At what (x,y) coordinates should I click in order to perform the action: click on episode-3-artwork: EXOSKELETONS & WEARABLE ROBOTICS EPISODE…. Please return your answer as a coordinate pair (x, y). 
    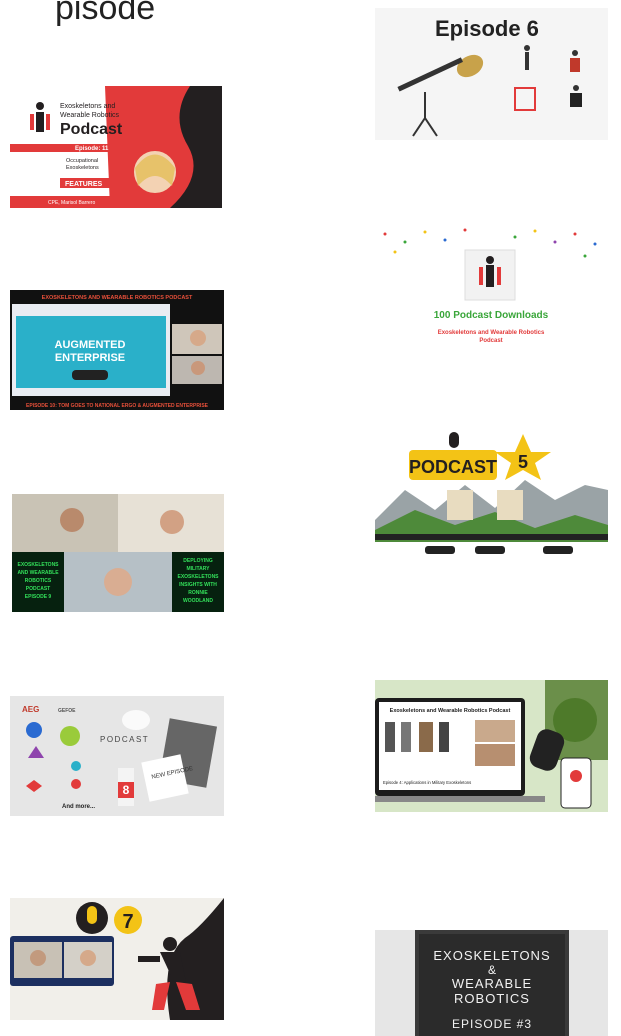
    Looking at the image, I should click on (491, 983).